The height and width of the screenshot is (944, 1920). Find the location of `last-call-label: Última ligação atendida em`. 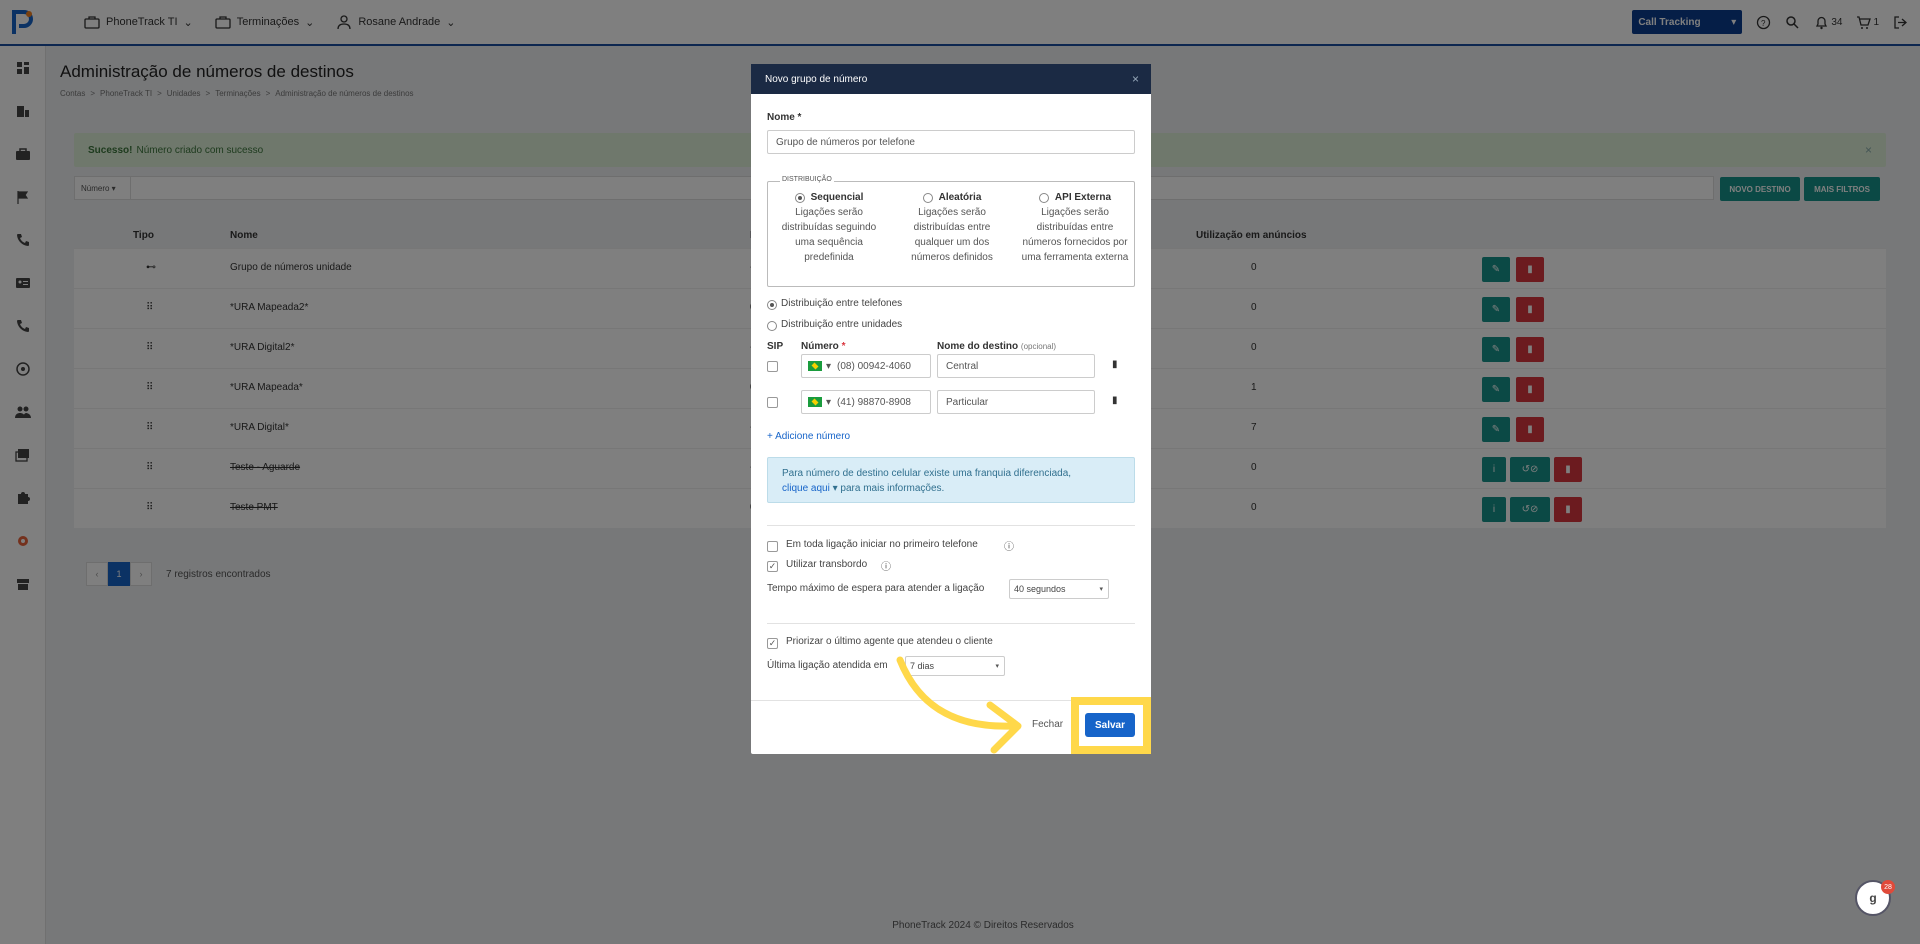

last-call-label: Última ligação atendida em is located at coordinates (827, 665).